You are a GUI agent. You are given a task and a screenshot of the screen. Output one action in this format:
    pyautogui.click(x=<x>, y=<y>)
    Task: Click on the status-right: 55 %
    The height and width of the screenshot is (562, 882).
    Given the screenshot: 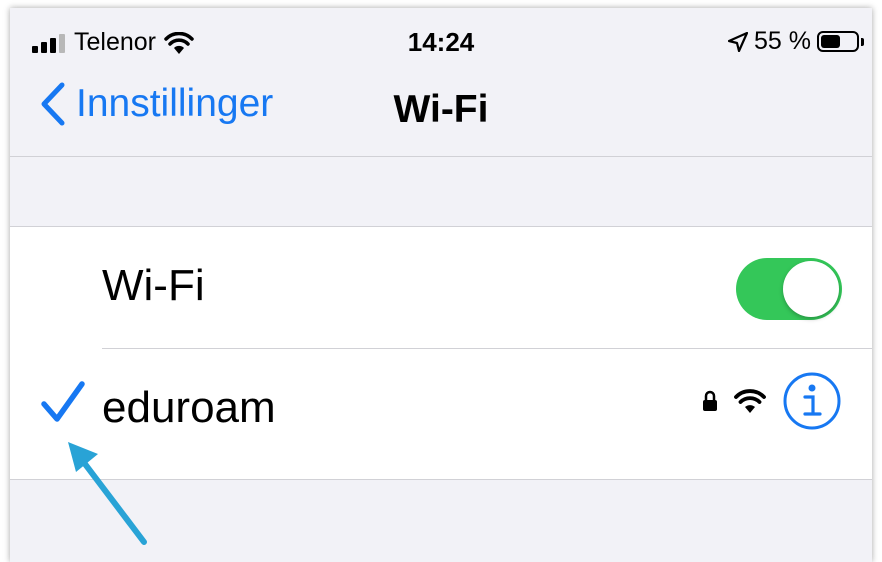 What is the action you would take?
    pyautogui.click(x=796, y=41)
    